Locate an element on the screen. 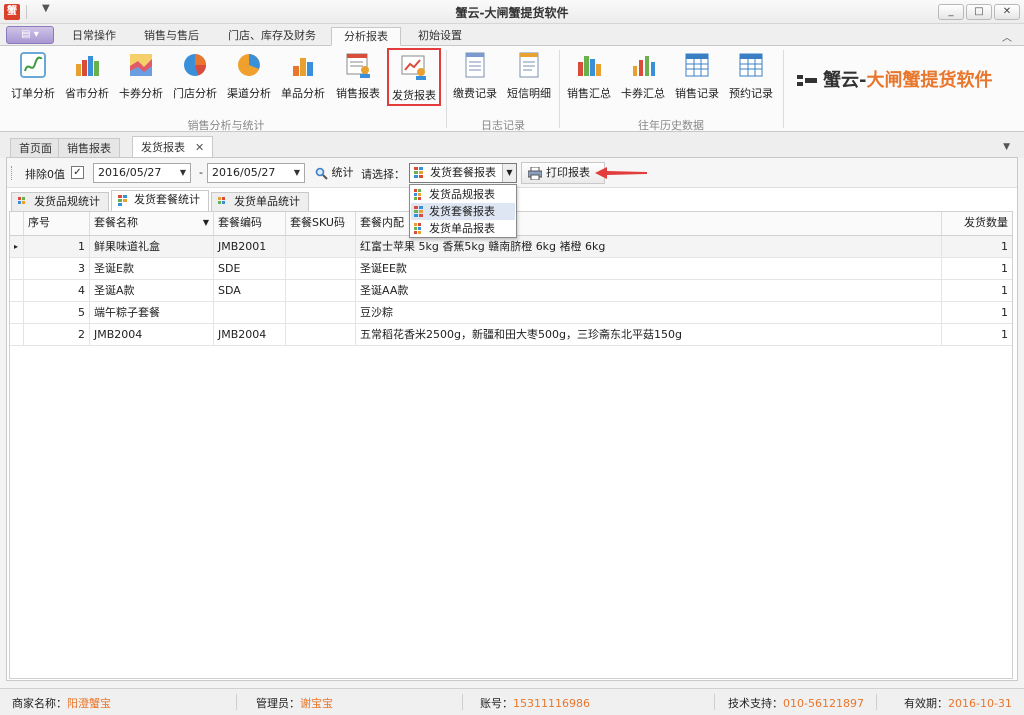 The image size is (1024, 715). cell-content: 圣诞EE款 is located at coordinates (649, 268).